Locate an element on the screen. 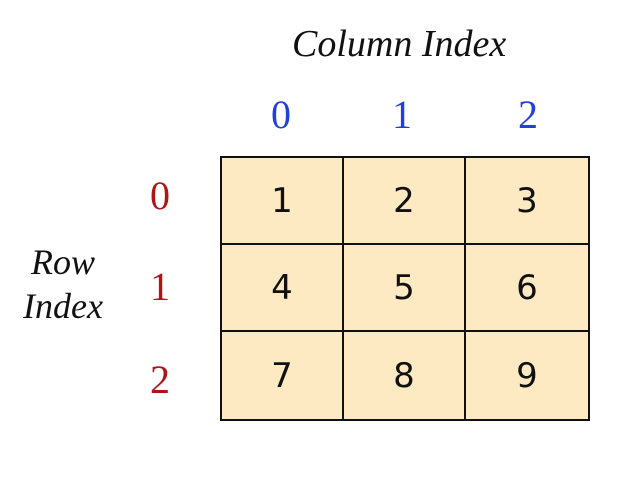 The height and width of the screenshot is (479, 627). matrix-cell-1-1: 5 is located at coordinates (405, 288).